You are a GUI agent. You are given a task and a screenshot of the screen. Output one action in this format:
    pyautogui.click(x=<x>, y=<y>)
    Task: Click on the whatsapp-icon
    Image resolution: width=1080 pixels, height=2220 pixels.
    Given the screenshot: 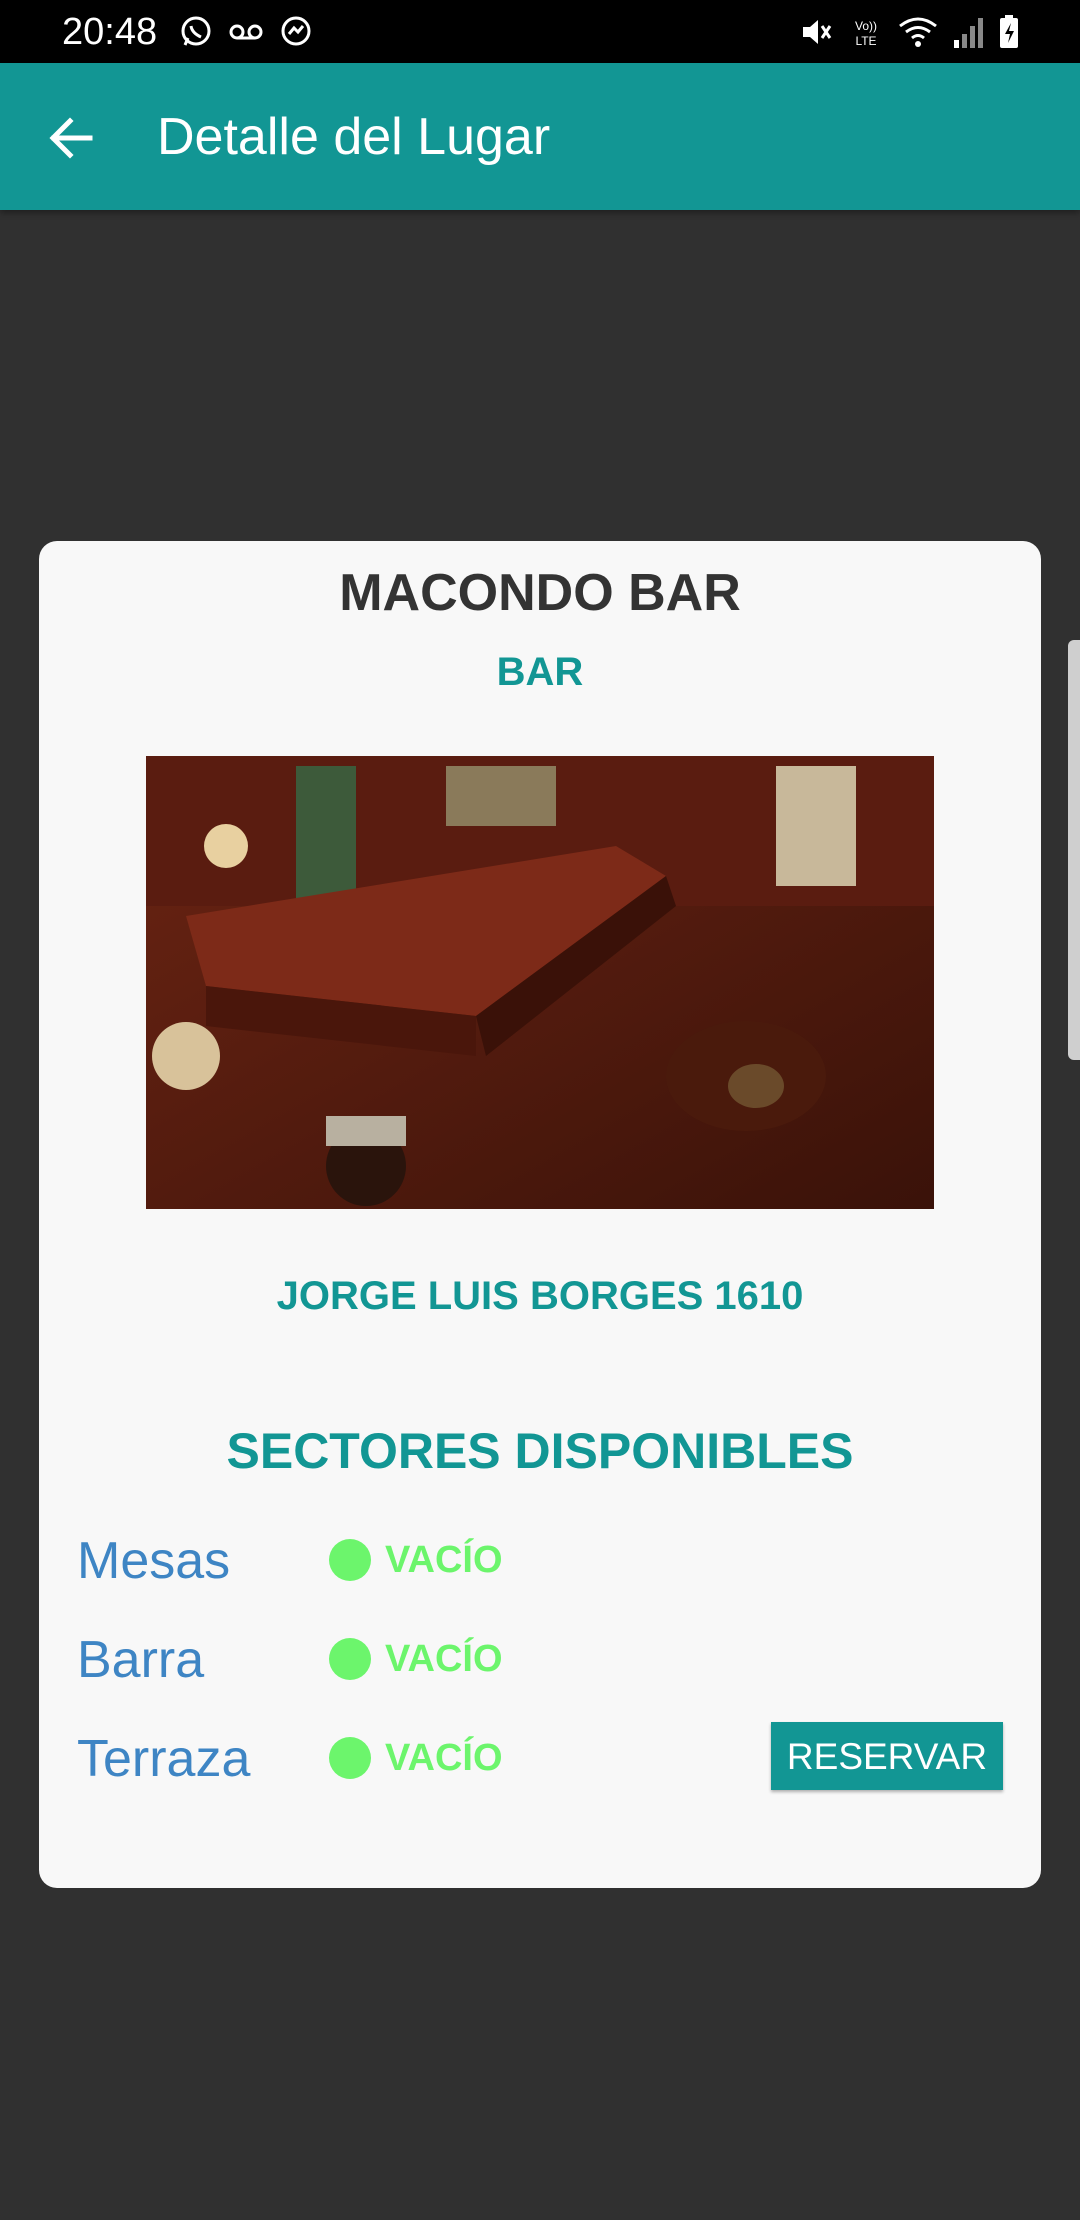 What is the action you would take?
    pyautogui.click(x=196, y=32)
    